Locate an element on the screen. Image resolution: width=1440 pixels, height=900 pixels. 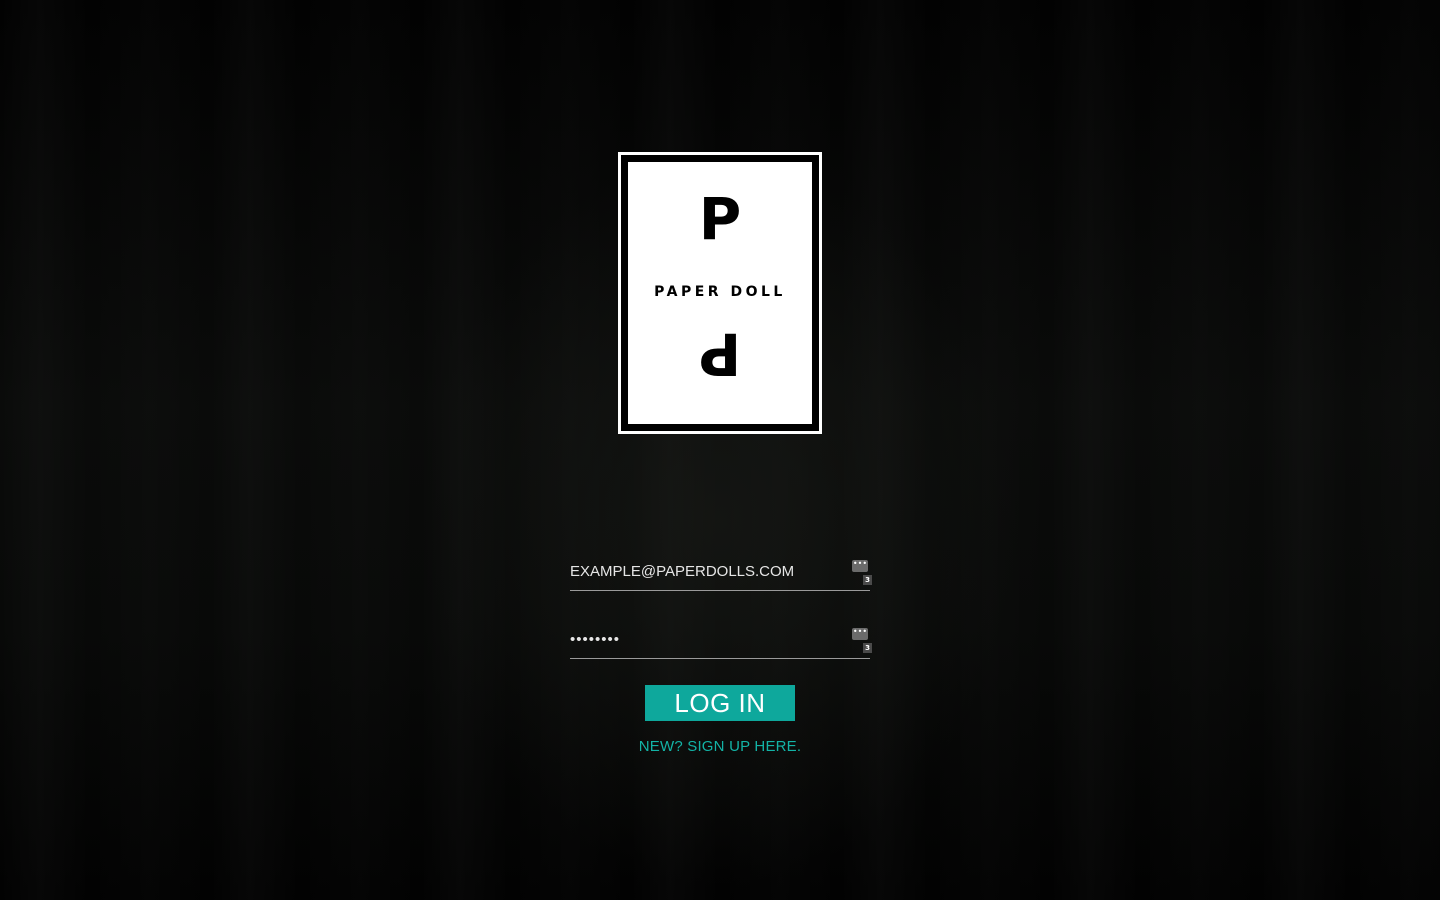
password-field-wrapper: ••• 3 is located at coordinates (721, 641).